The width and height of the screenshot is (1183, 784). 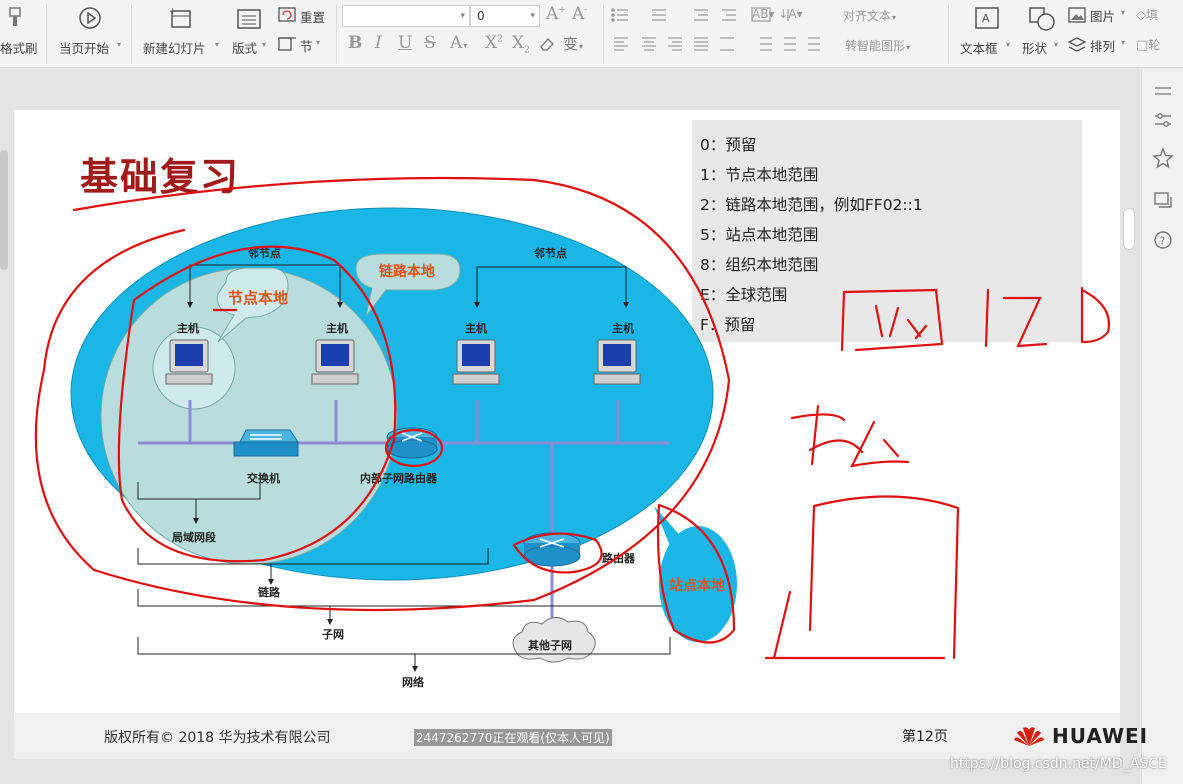 What do you see at coordinates (1042, 34) in the screenshot?
I see `shape-button: 形状 ▾` at bounding box center [1042, 34].